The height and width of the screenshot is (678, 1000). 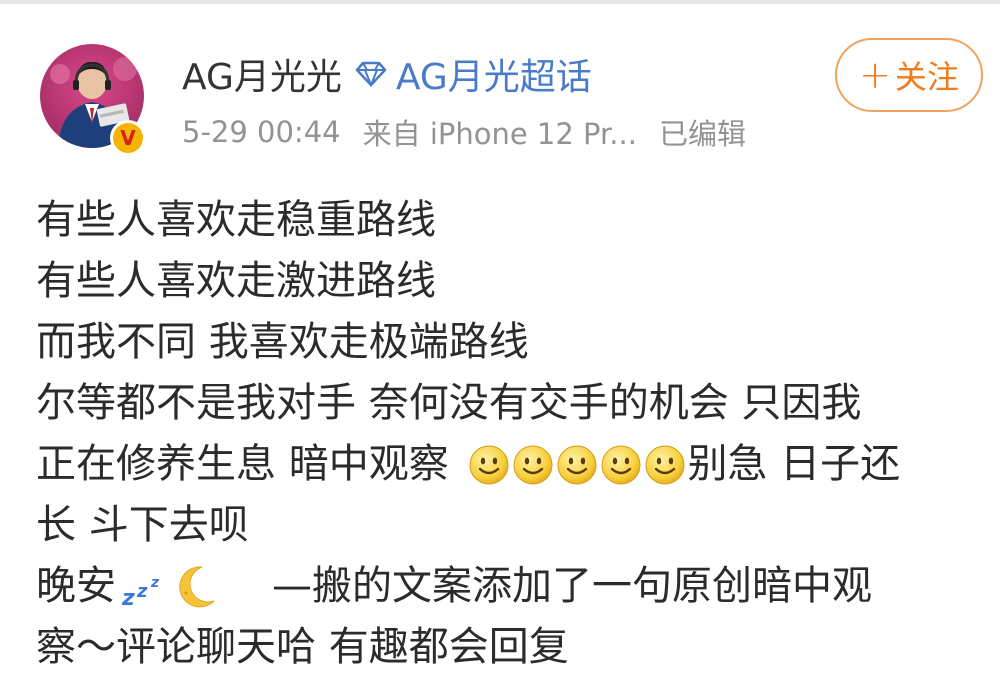 What do you see at coordinates (371, 74) in the screenshot?
I see `diamond-icon` at bounding box center [371, 74].